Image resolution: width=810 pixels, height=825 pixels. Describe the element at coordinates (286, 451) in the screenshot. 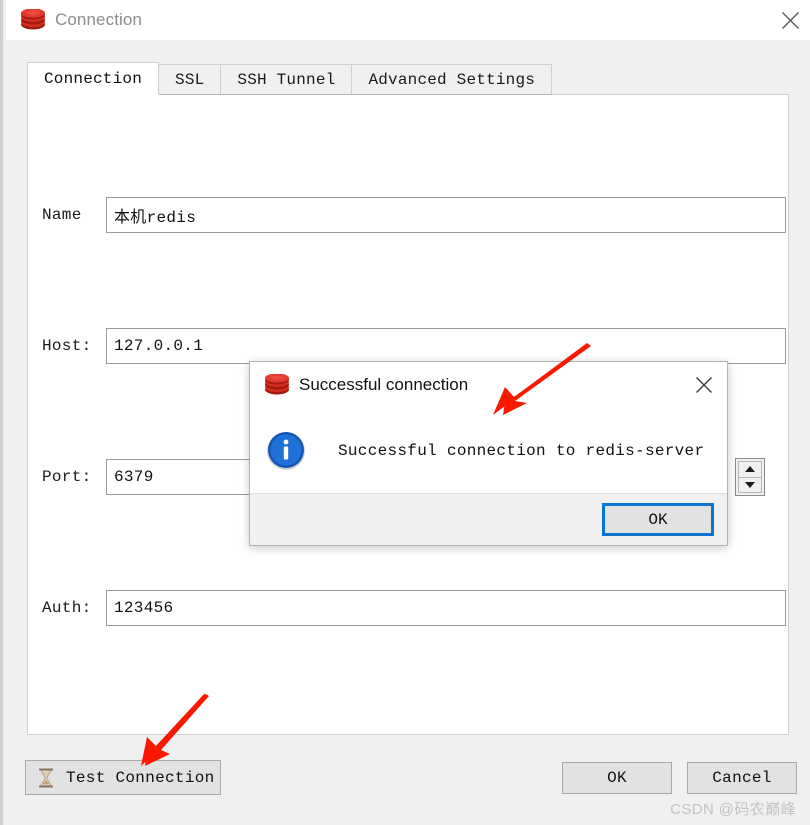

I see `info-circle-icon` at that location.